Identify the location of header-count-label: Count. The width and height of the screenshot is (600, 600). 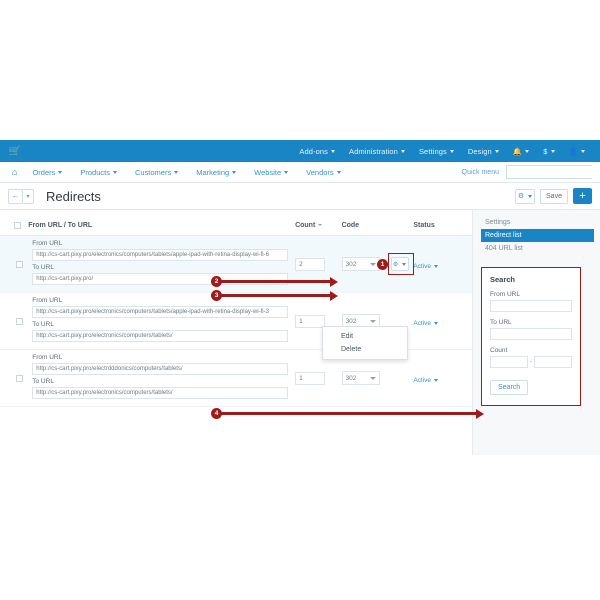
(305, 225).